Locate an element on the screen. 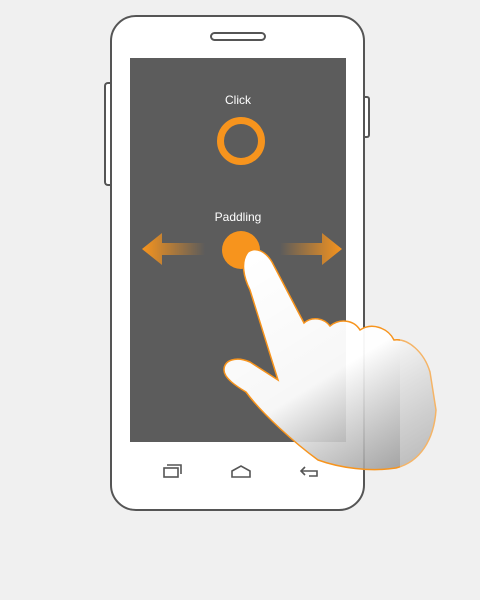 This screenshot has width=480, height=600. back-icon is located at coordinates (310, 471).